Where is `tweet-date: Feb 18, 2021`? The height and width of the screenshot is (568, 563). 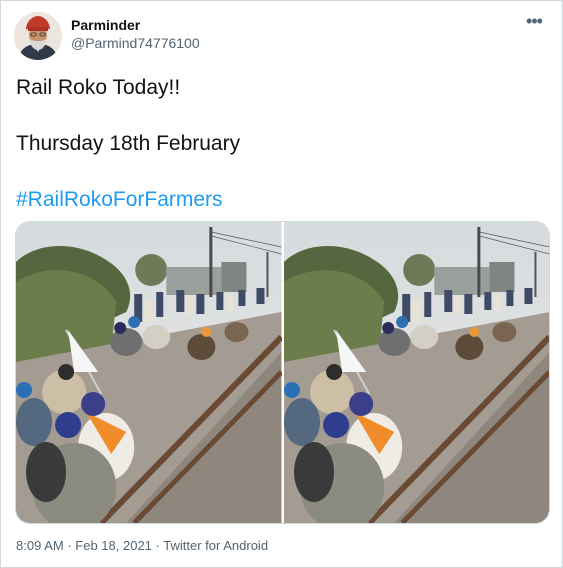
tweet-date: Feb 18, 2021 is located at coordinates (113, 545).